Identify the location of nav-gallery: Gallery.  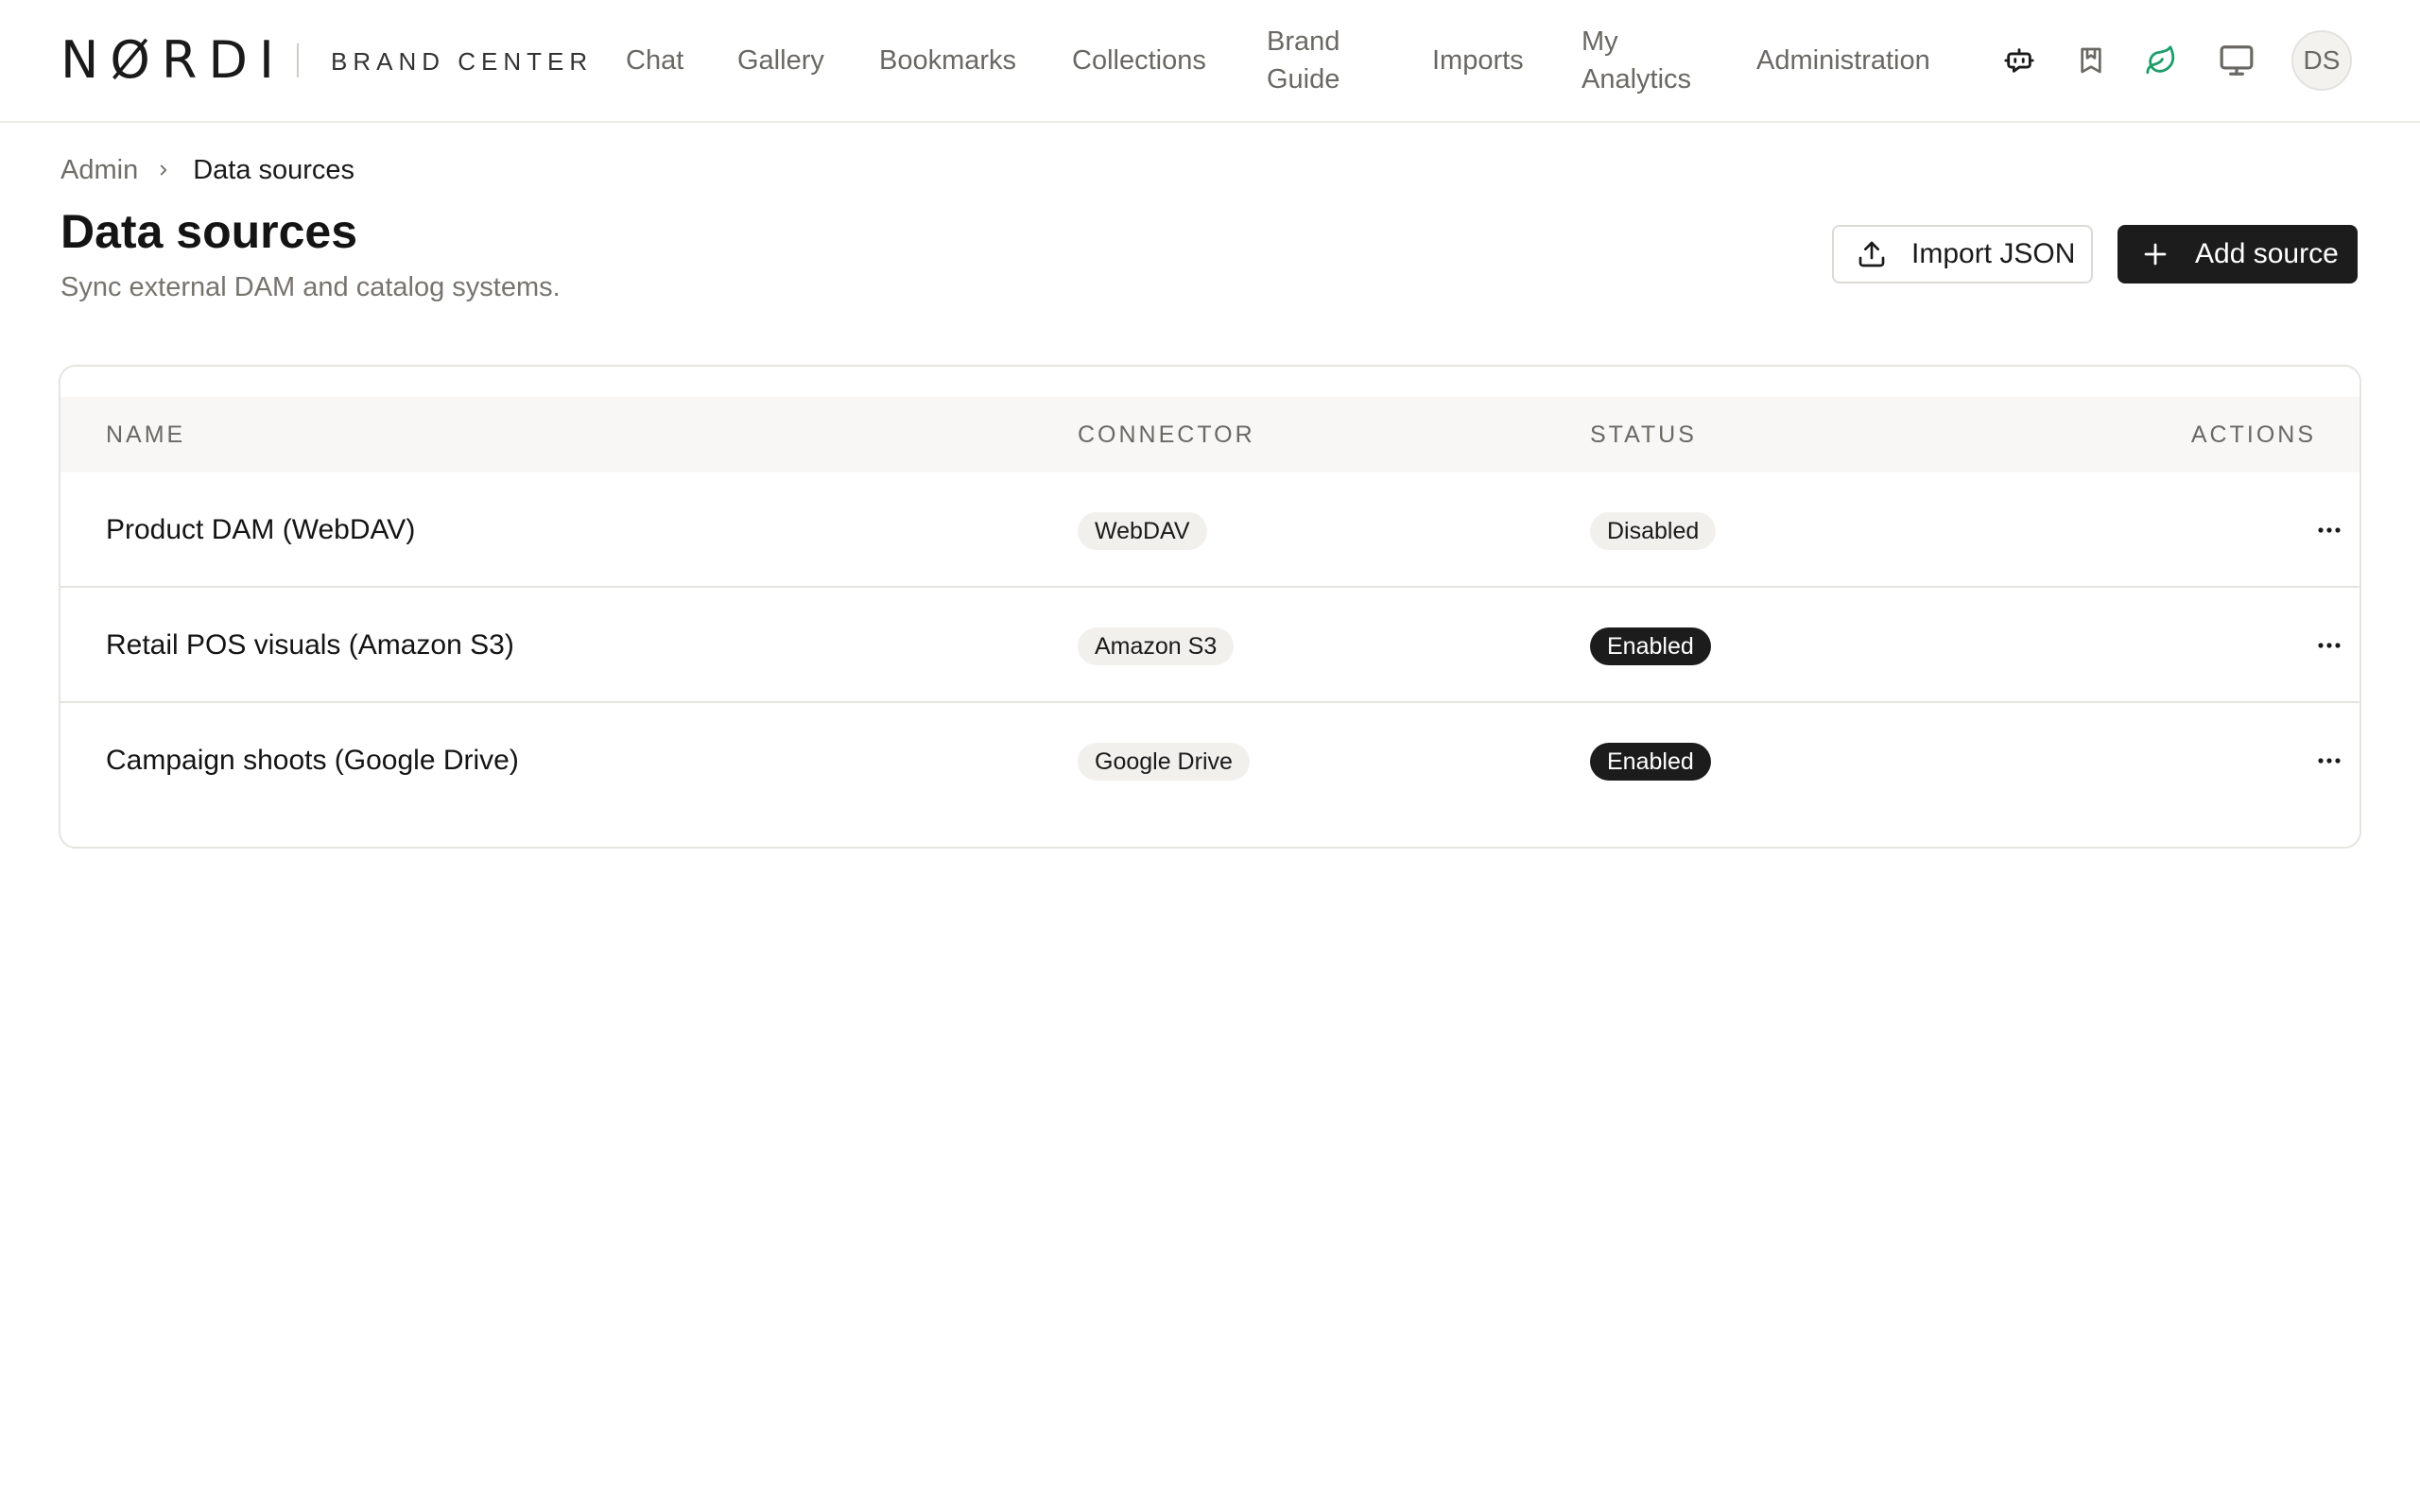
(781, 60).